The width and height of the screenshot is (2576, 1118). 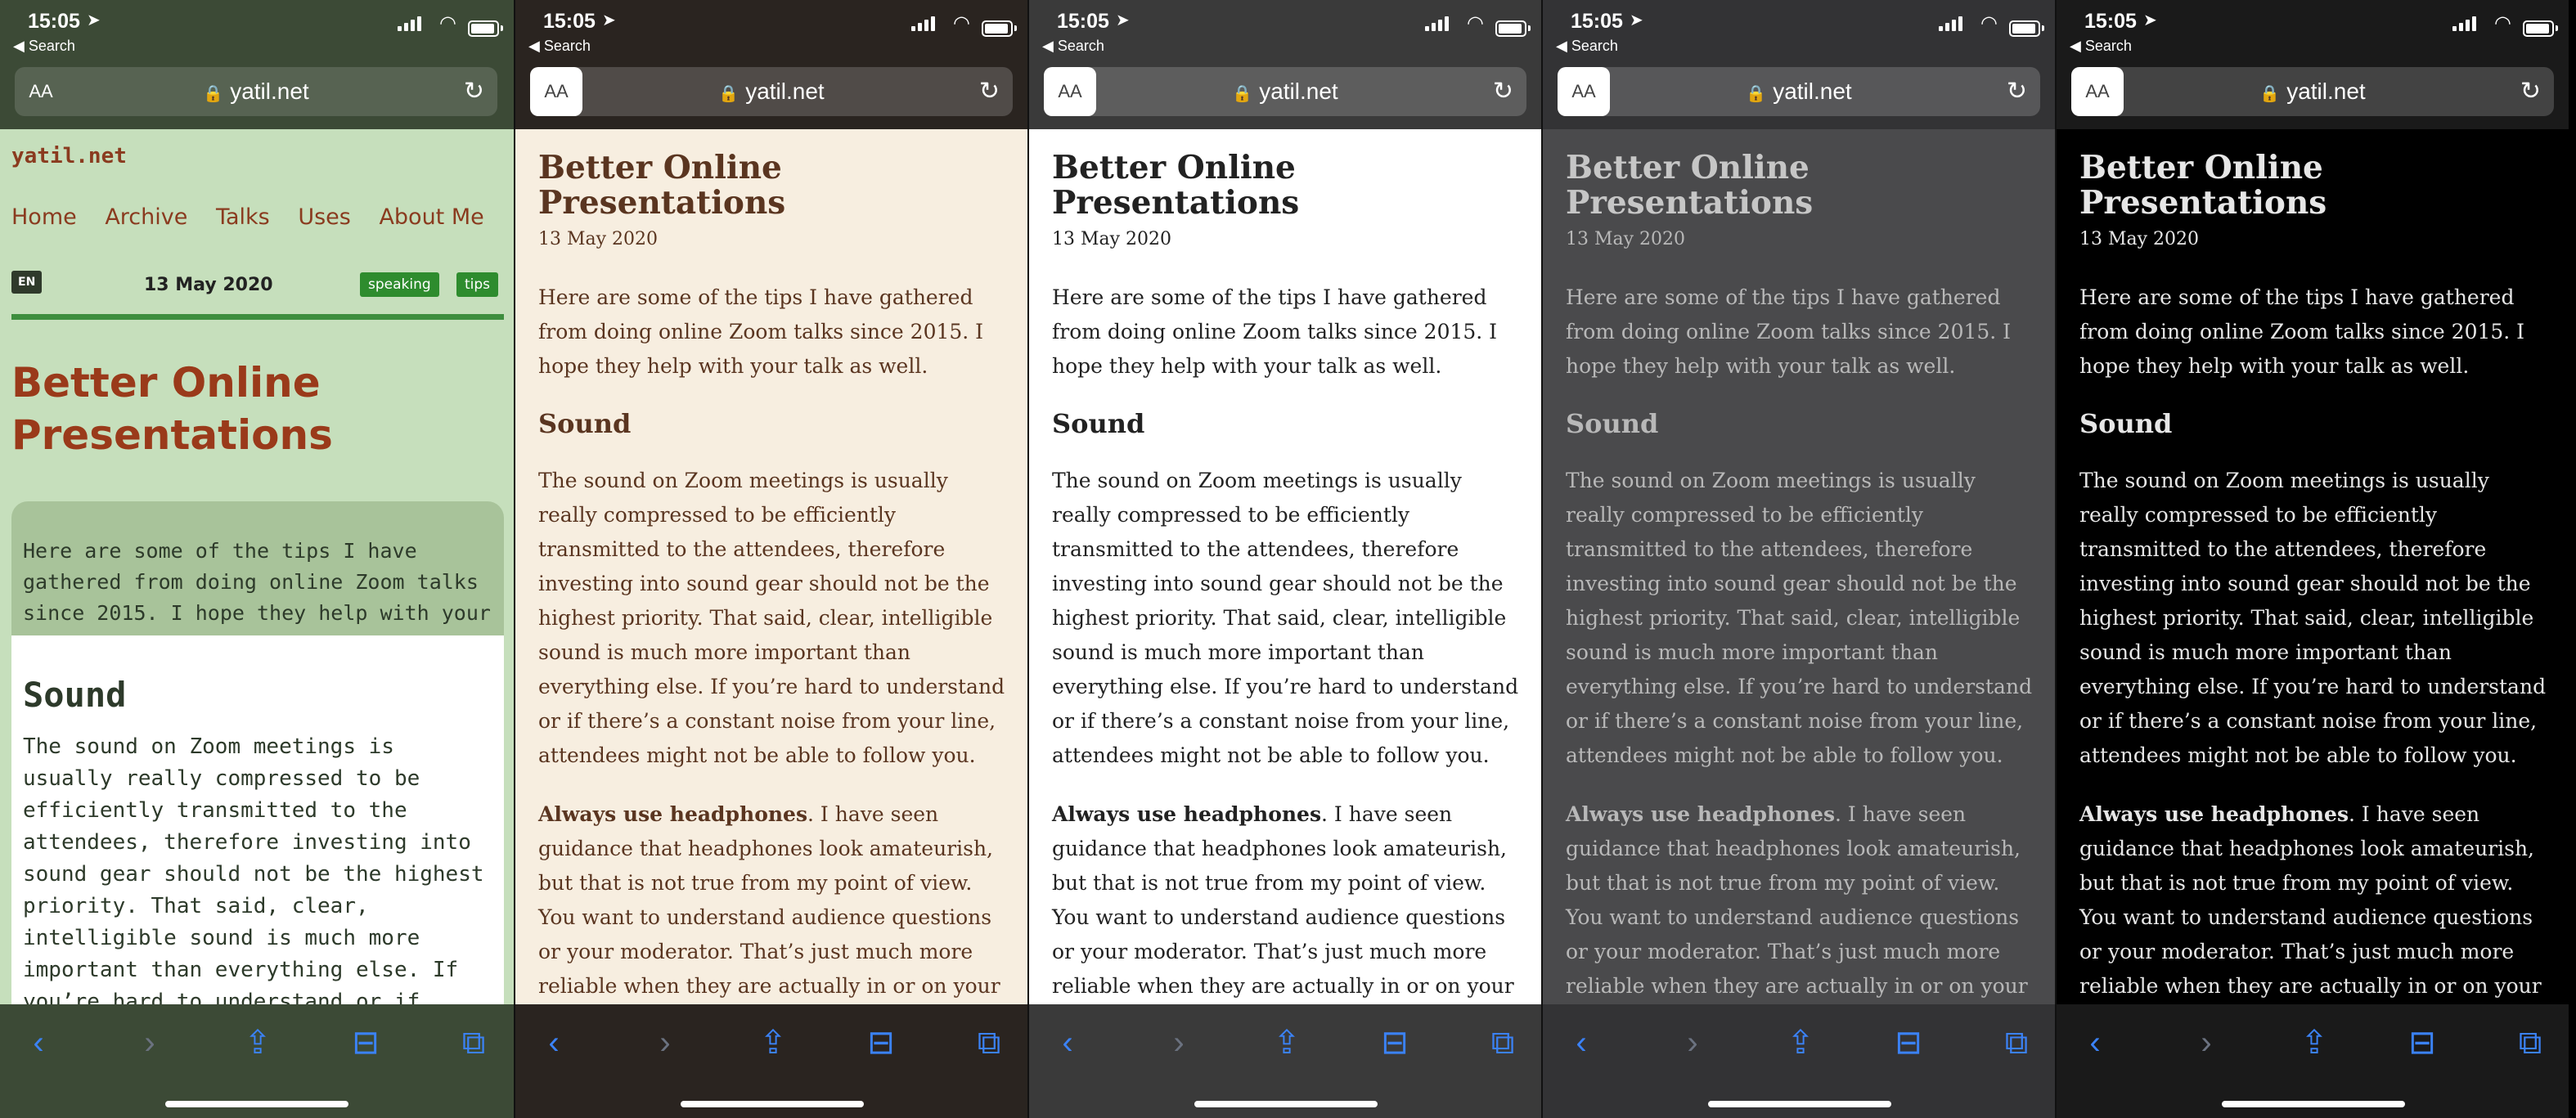 What do you see at coordinates (399, 284) in the screenshot?
I see `tag-speaking: speaking` at bounding box center [399, 284].